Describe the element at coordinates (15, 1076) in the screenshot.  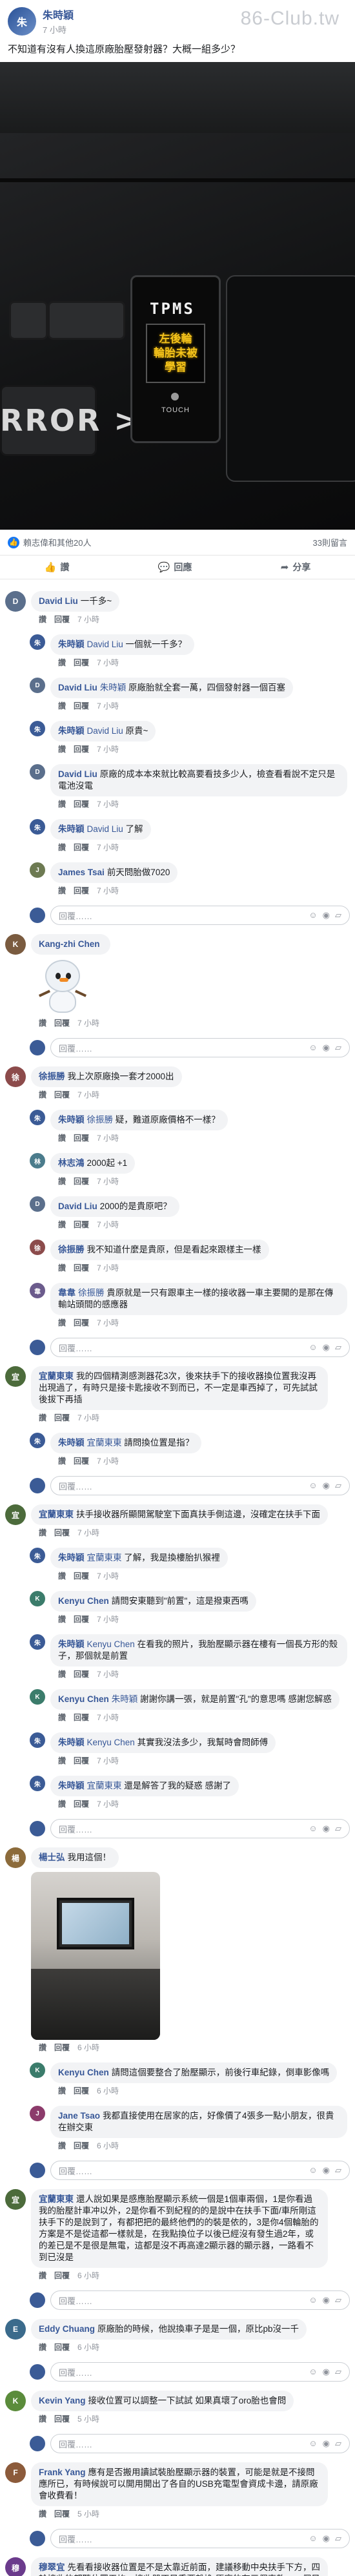
I see `commenter-avatar: 徐` at that location.